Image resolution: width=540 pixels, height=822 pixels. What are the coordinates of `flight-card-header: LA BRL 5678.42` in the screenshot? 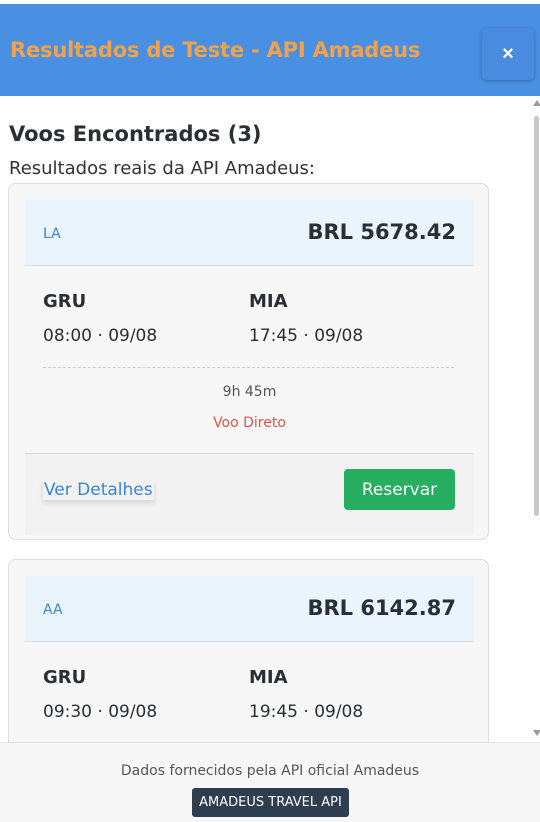 It's located at (249, 233).